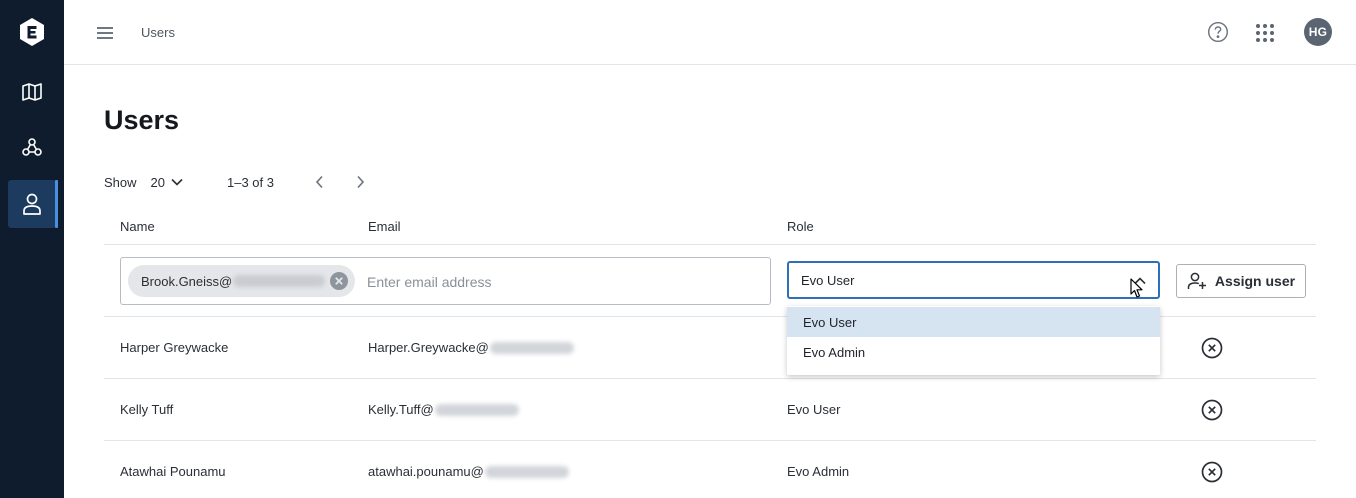  What do you see at coordinates (174, 347) in the screenshot?
I see `row-name: Harper Greywacke` at bounding box center [174, 347].